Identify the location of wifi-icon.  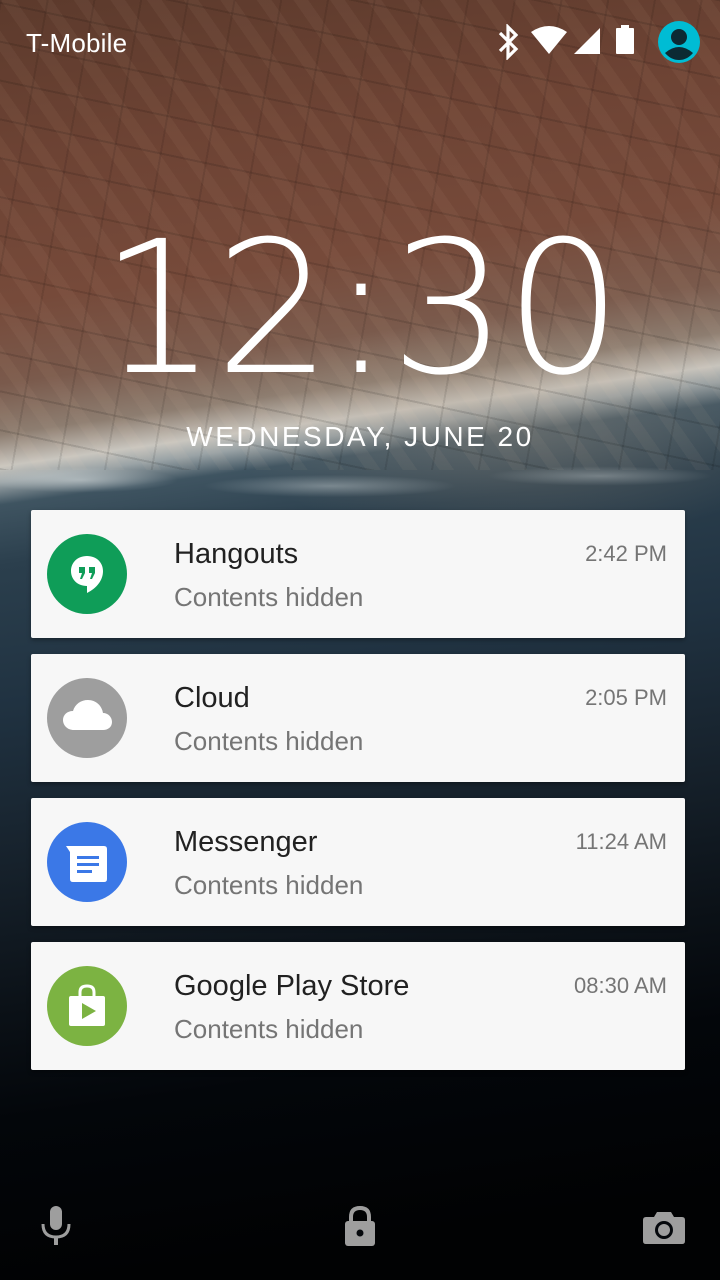
(549, 43).